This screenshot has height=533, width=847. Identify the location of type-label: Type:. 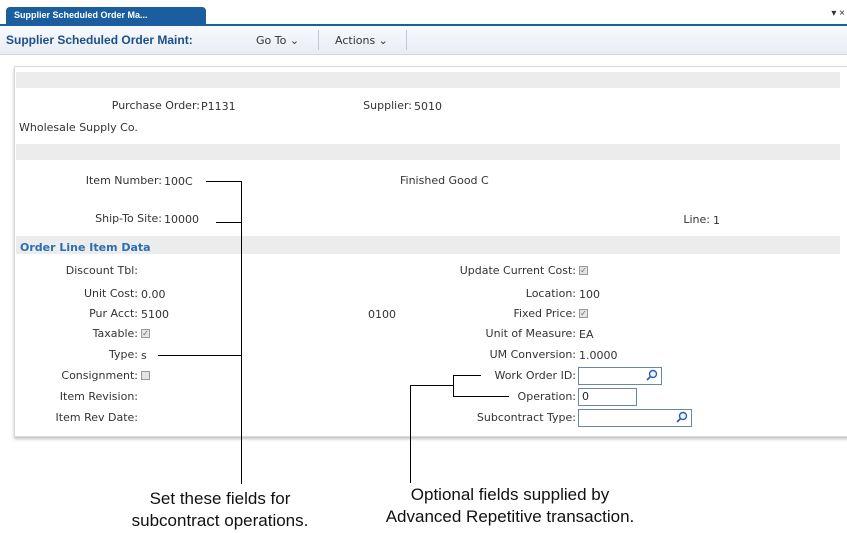
(123, 354).